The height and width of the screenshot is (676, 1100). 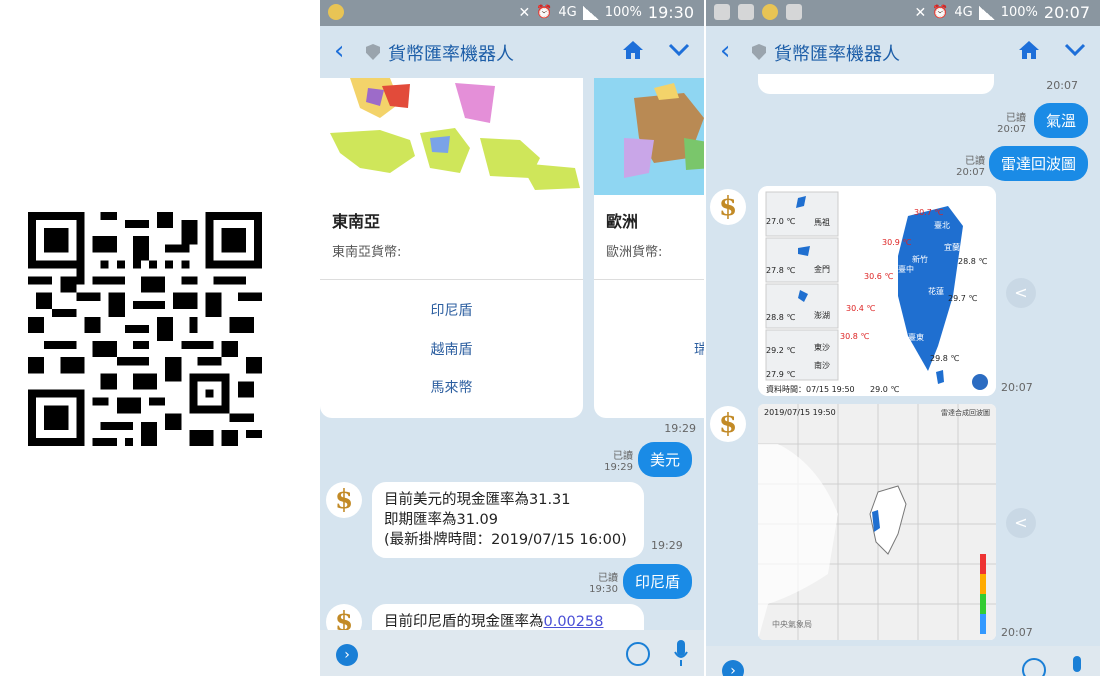 I want to click on card-title: 歐洲, so click(x=622, y=221).